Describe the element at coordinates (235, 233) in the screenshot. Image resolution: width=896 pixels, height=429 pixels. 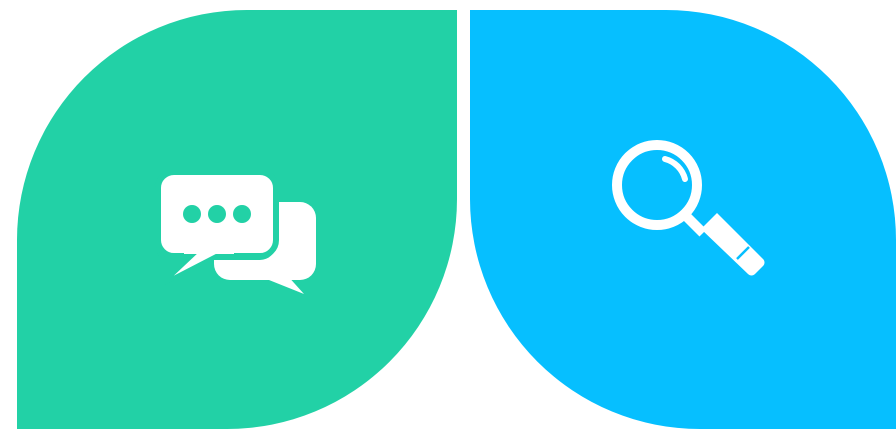
I see `chat-bubbles-icon` at that location.